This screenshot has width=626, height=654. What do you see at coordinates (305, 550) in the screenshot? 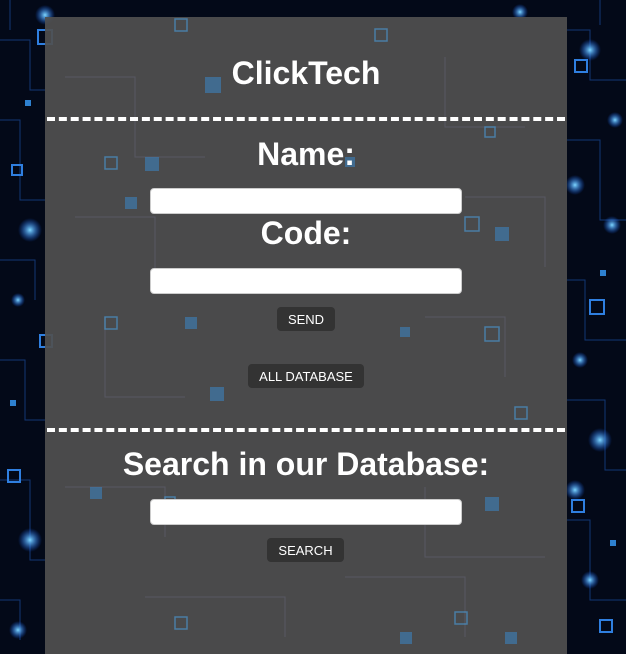
I see `search-button: SEARCH` at bounding box center [305, 550].